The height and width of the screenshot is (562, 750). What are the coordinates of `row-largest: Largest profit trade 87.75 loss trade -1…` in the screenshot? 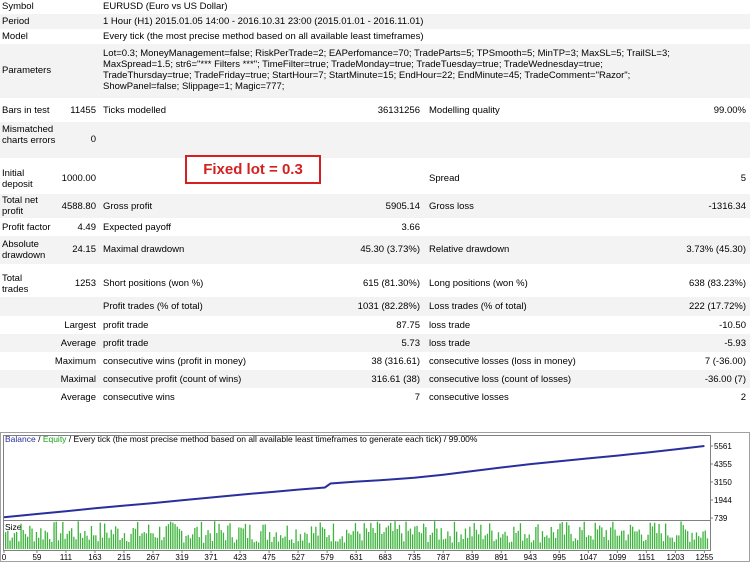 It's located at (375, 325).